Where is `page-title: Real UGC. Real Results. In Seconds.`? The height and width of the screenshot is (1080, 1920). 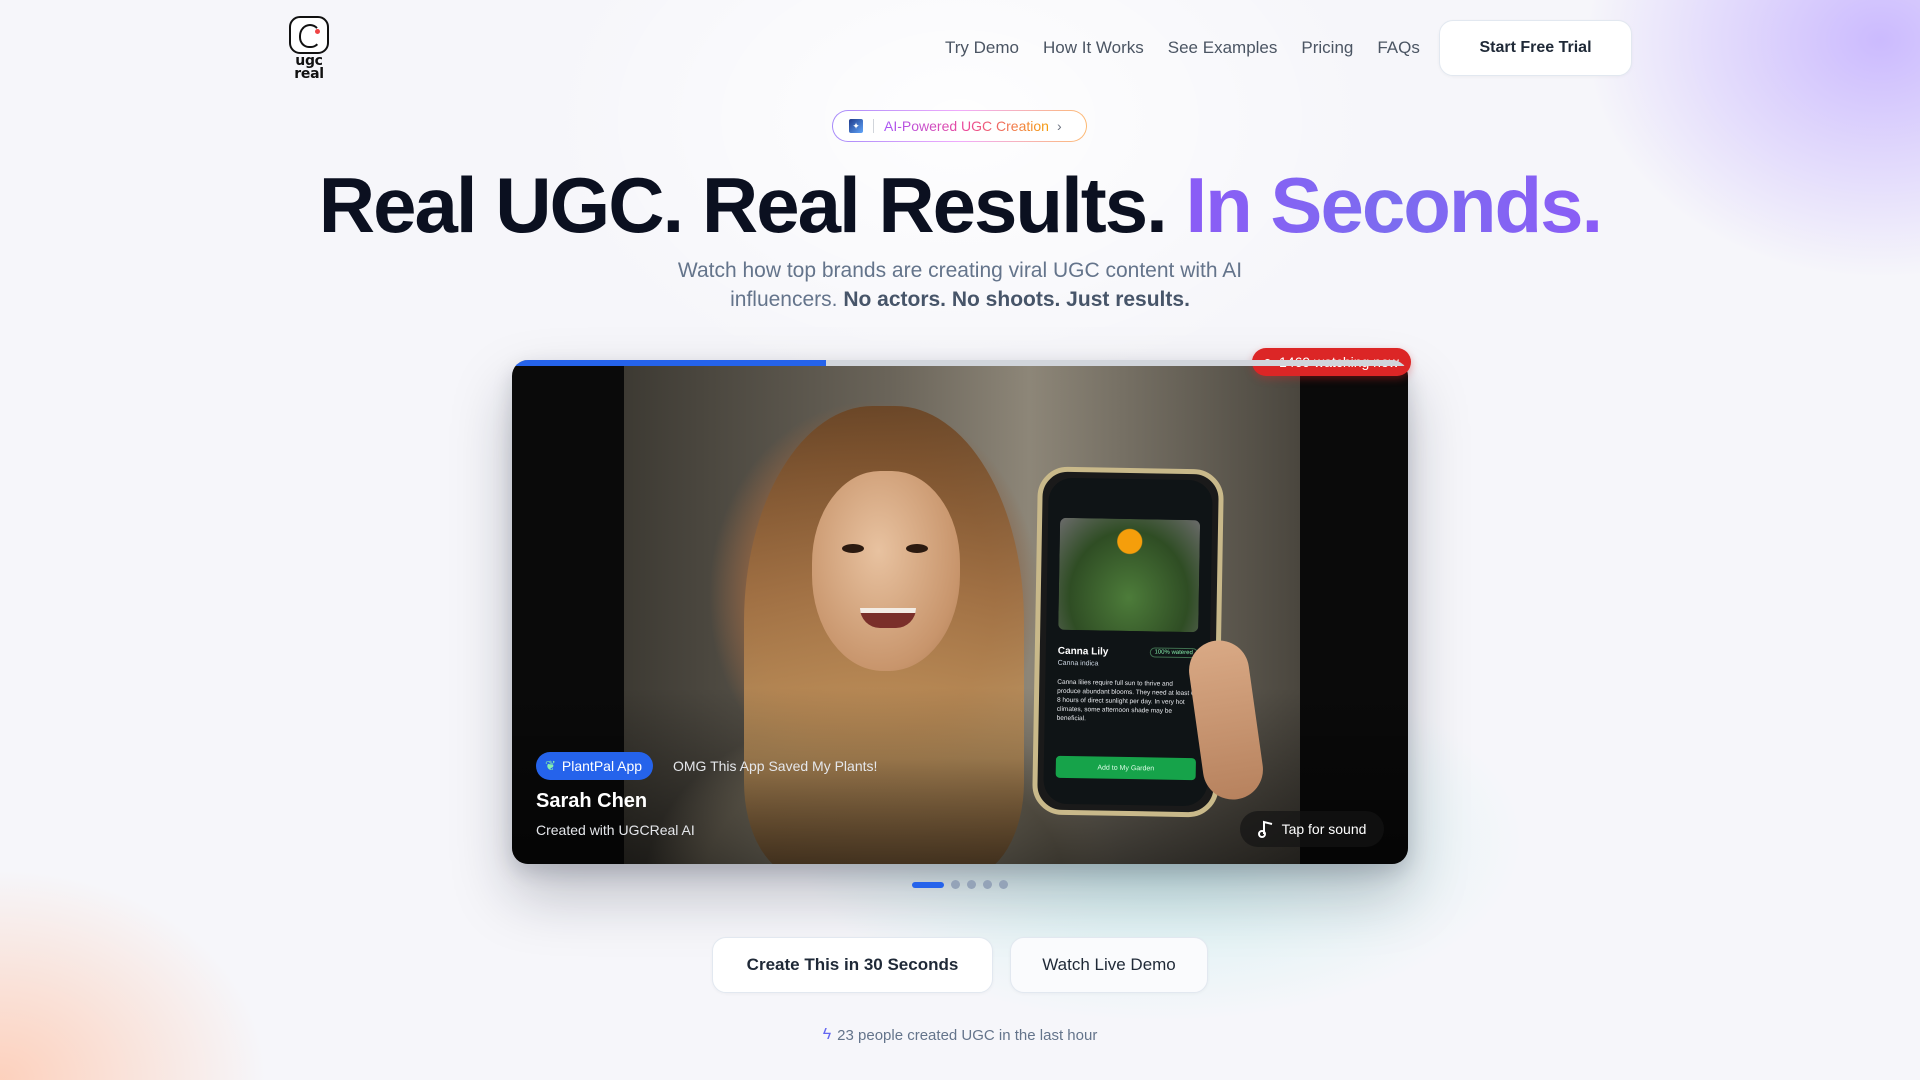 page-title: Real UGC. Real Results. In Seconds. is located at coordinates (960, 205).